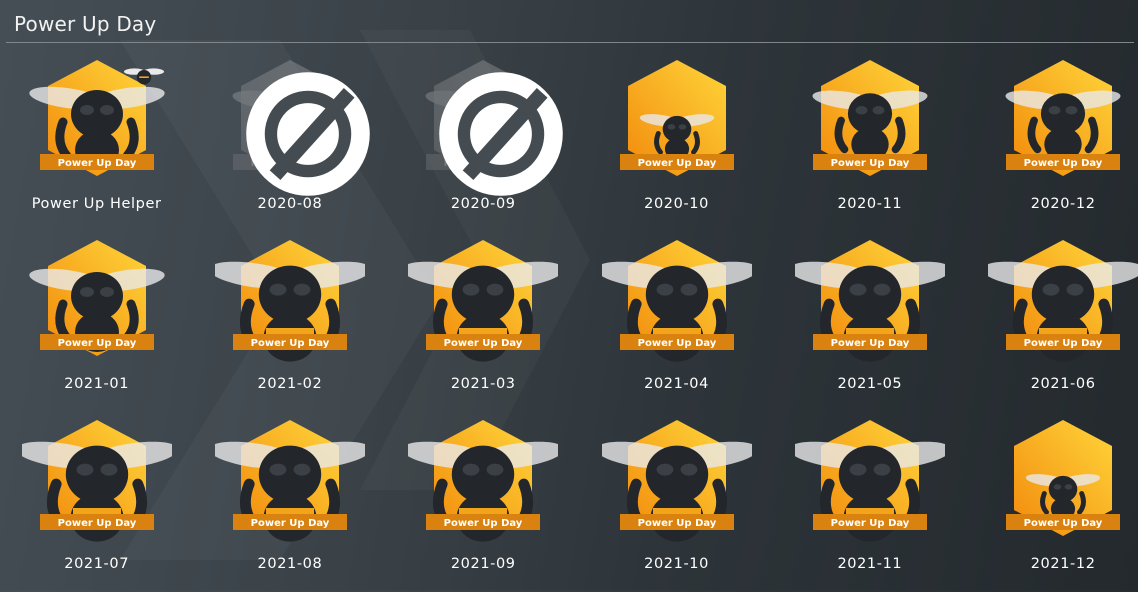 The width and height of the screenshot is (1138, 592). I want to click on badge-2021-05: Power Up Day 2021-05, so click(869, 322).